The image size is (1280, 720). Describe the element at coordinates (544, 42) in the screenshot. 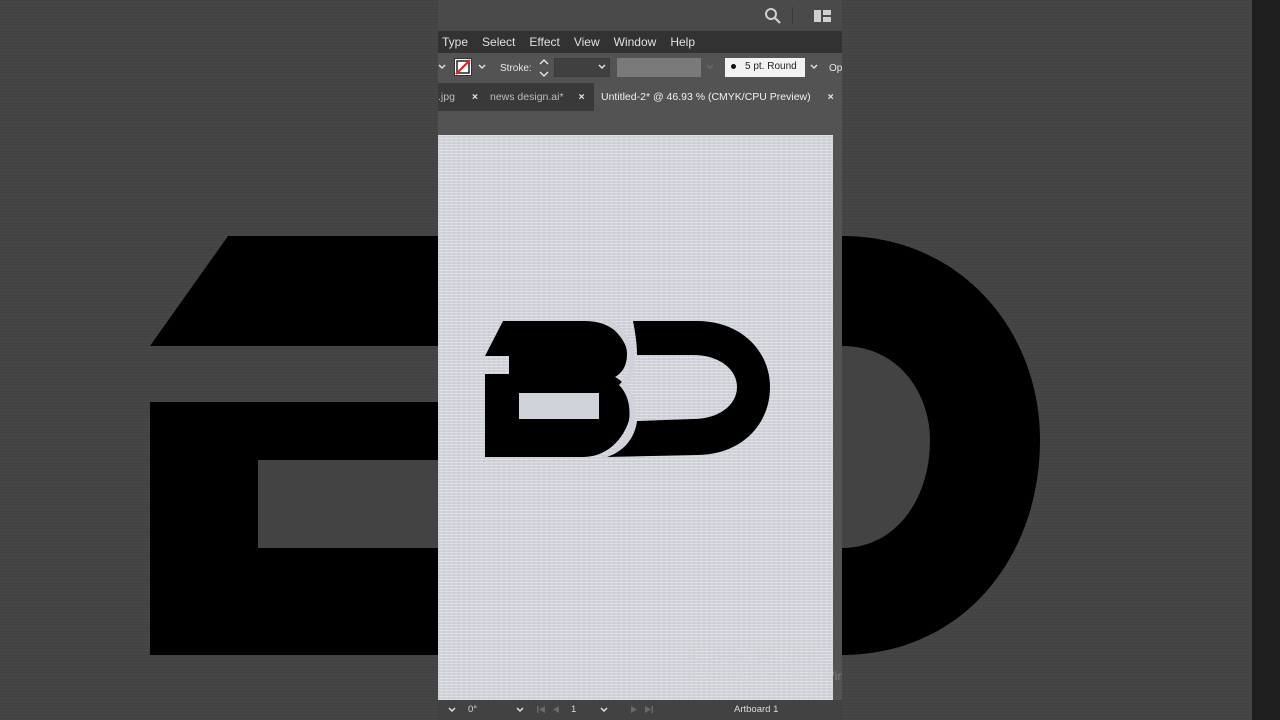

I see `menu-effect: Effect` at that location.